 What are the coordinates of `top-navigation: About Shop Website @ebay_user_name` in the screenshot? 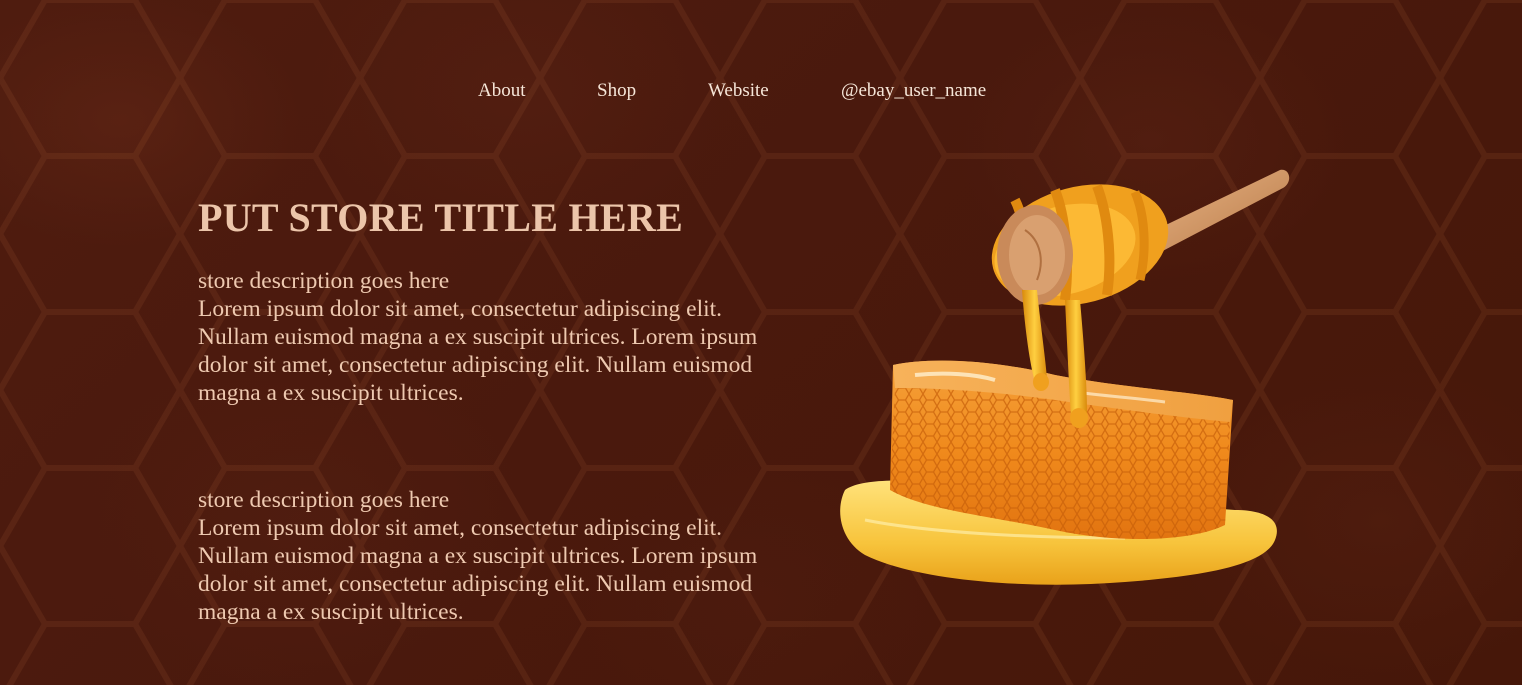 It's located at (761, 92).